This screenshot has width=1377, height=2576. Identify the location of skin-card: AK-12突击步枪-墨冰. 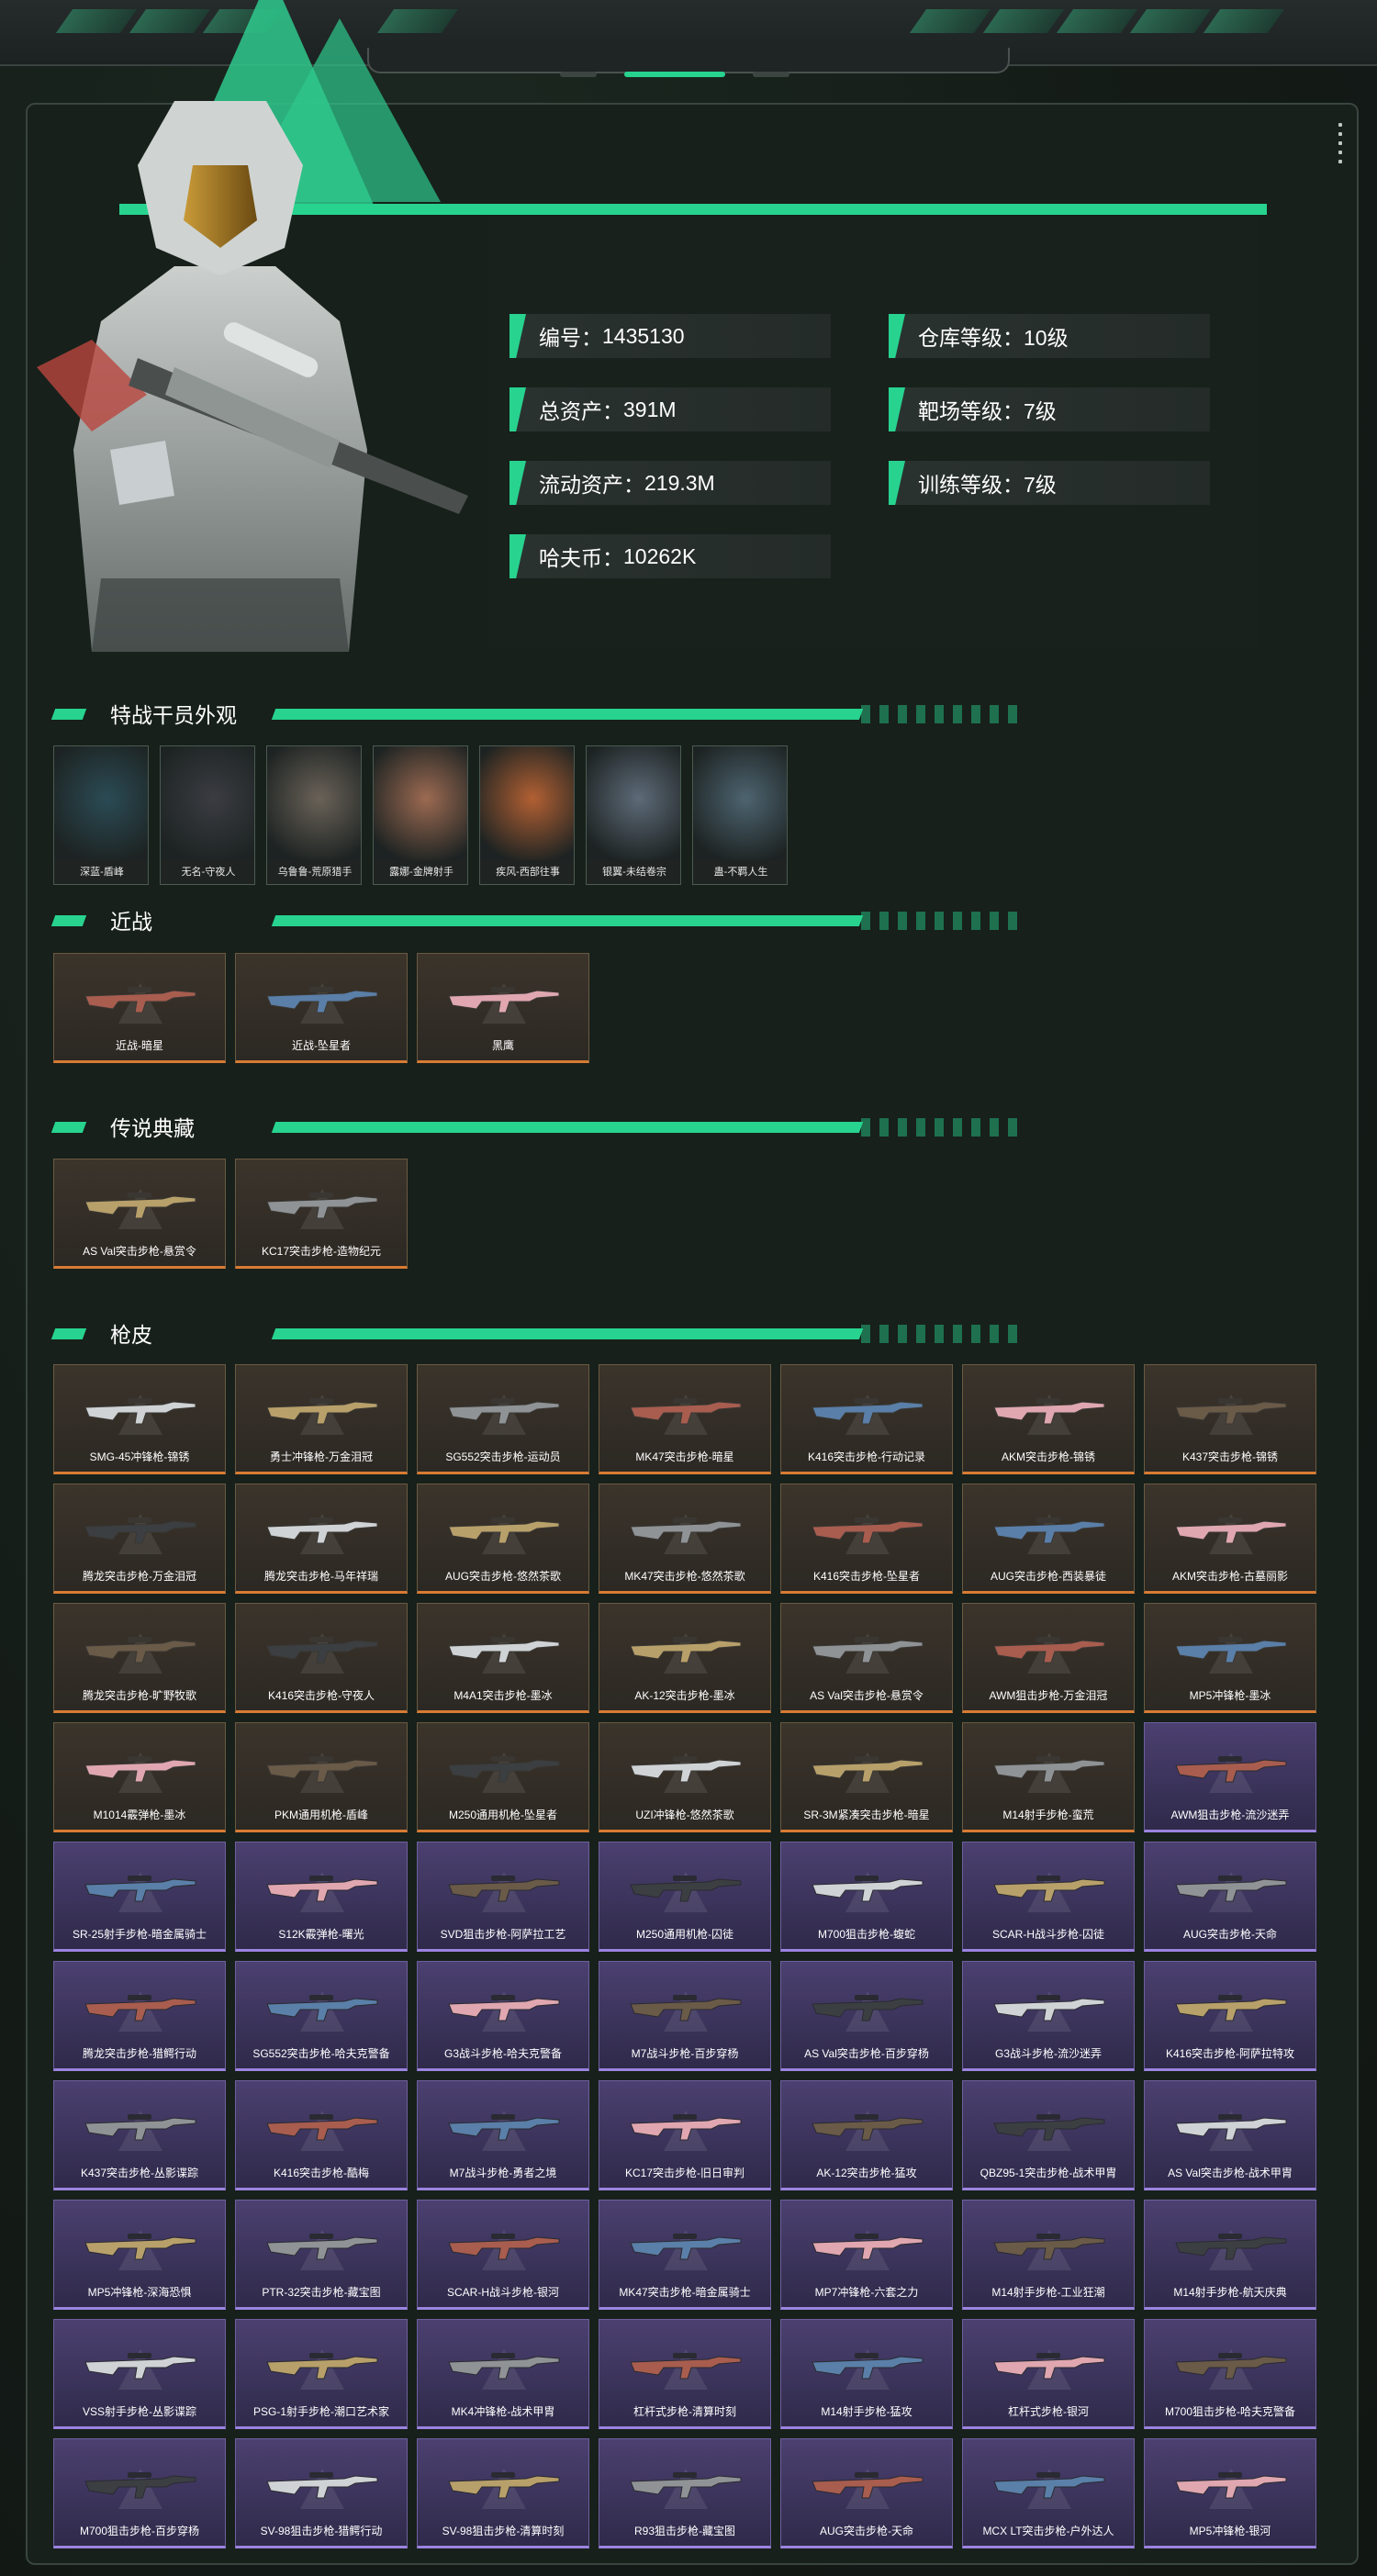
(685, 1658).